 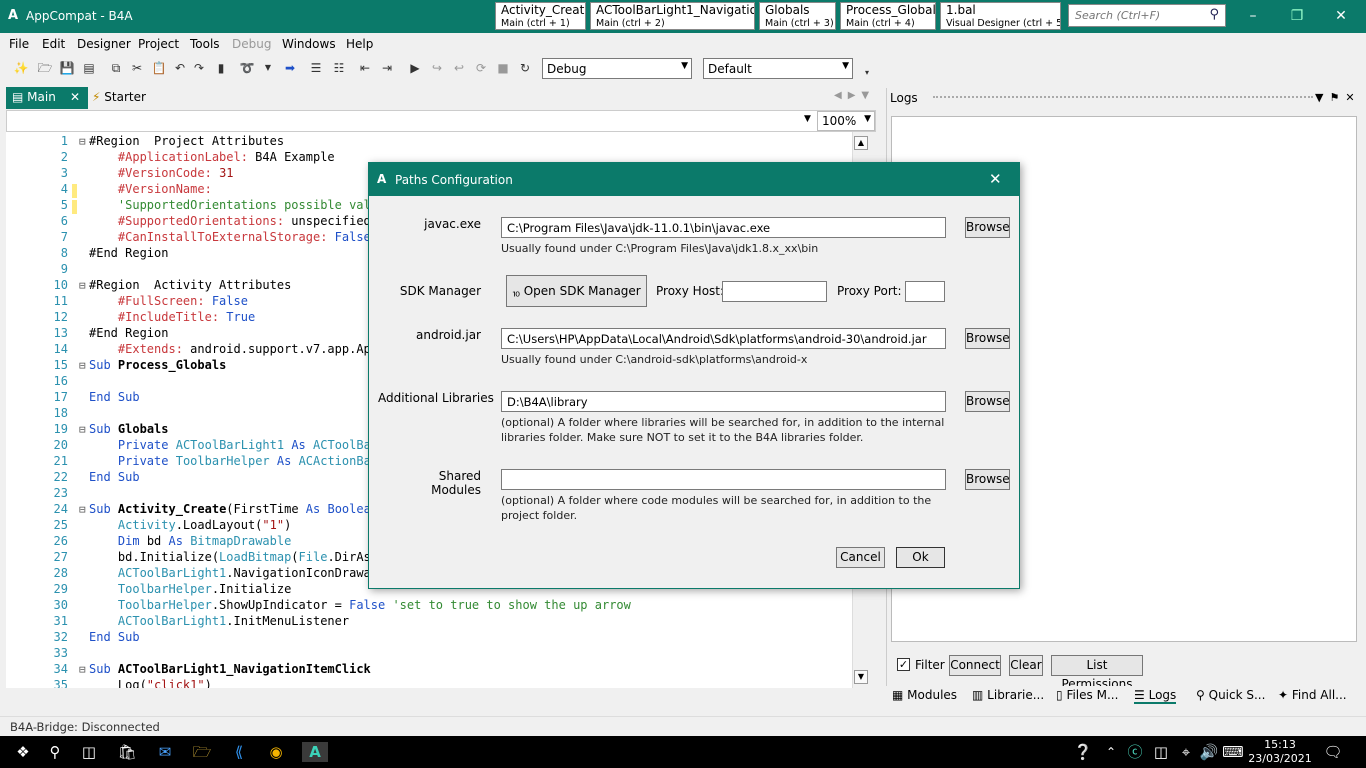 What do you see at coordinates (778, 68) in the screenshot?
I see `device-config-select: Default ▼` at bounding box center [778, 68].